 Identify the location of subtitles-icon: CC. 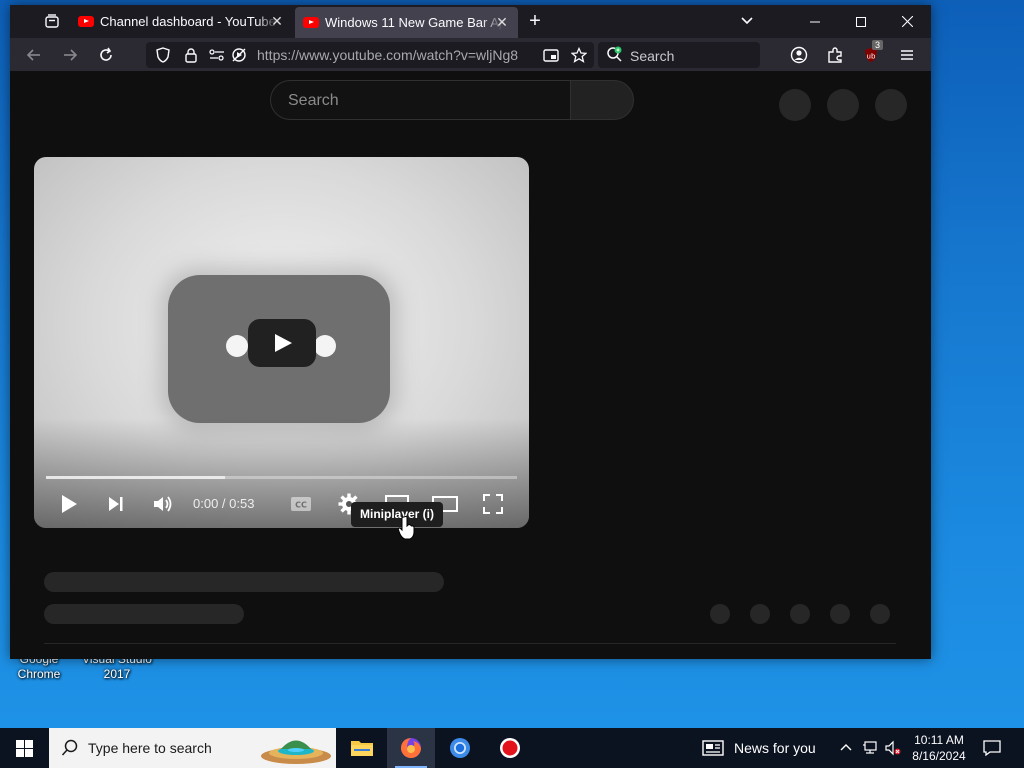
(301, 504).